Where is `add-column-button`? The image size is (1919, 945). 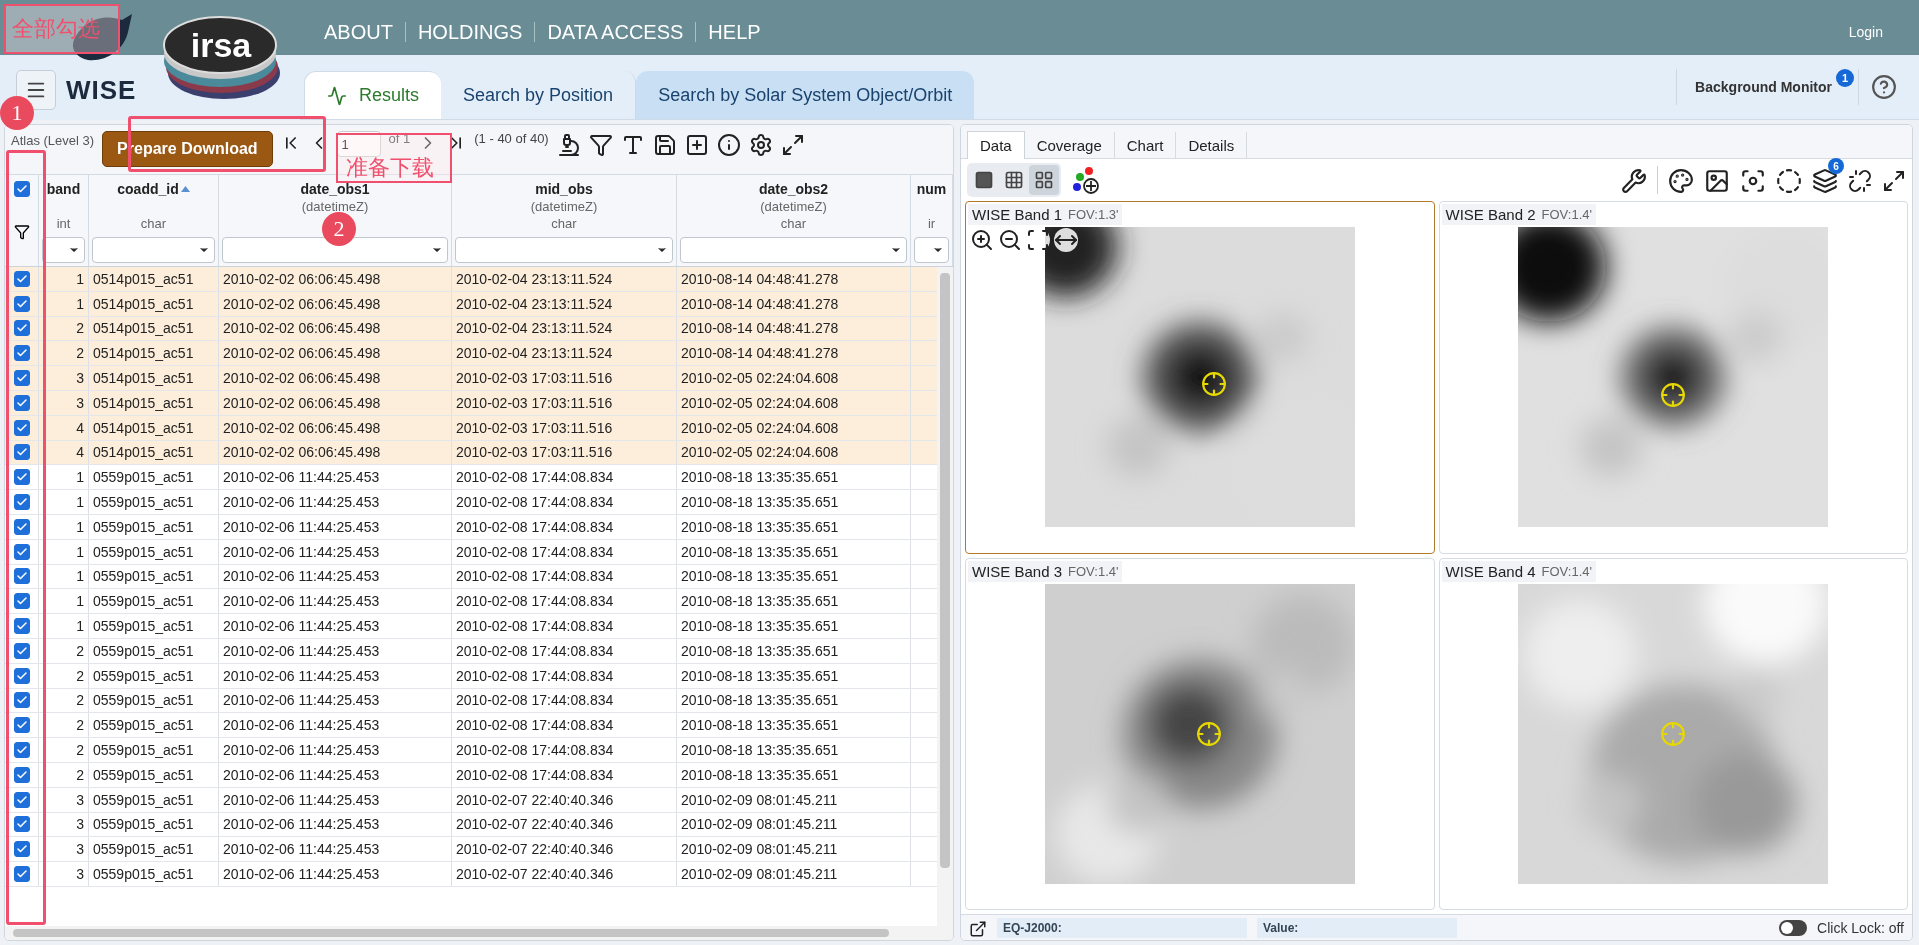
add-column-button is located at coordinates (696, 145).